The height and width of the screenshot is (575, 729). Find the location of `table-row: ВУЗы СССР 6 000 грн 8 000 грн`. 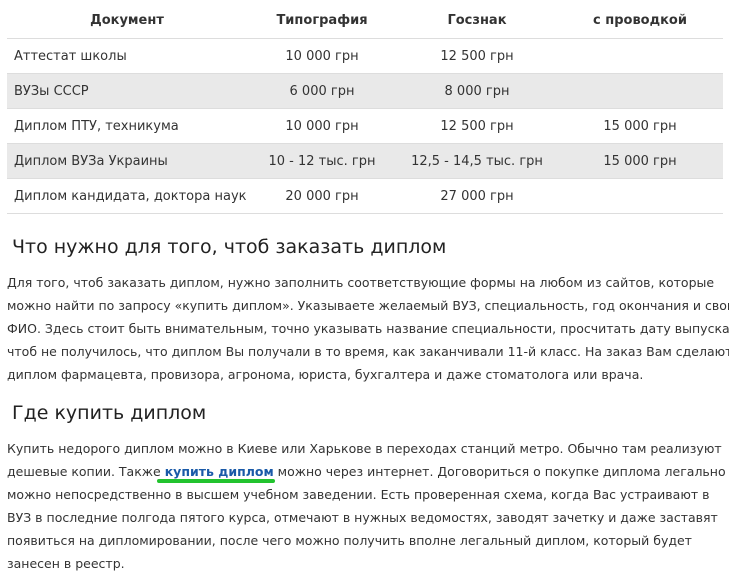

table-row: ВУЗы СССР 6 000 грн 8 000 грн is located at coordinates (365, 91).